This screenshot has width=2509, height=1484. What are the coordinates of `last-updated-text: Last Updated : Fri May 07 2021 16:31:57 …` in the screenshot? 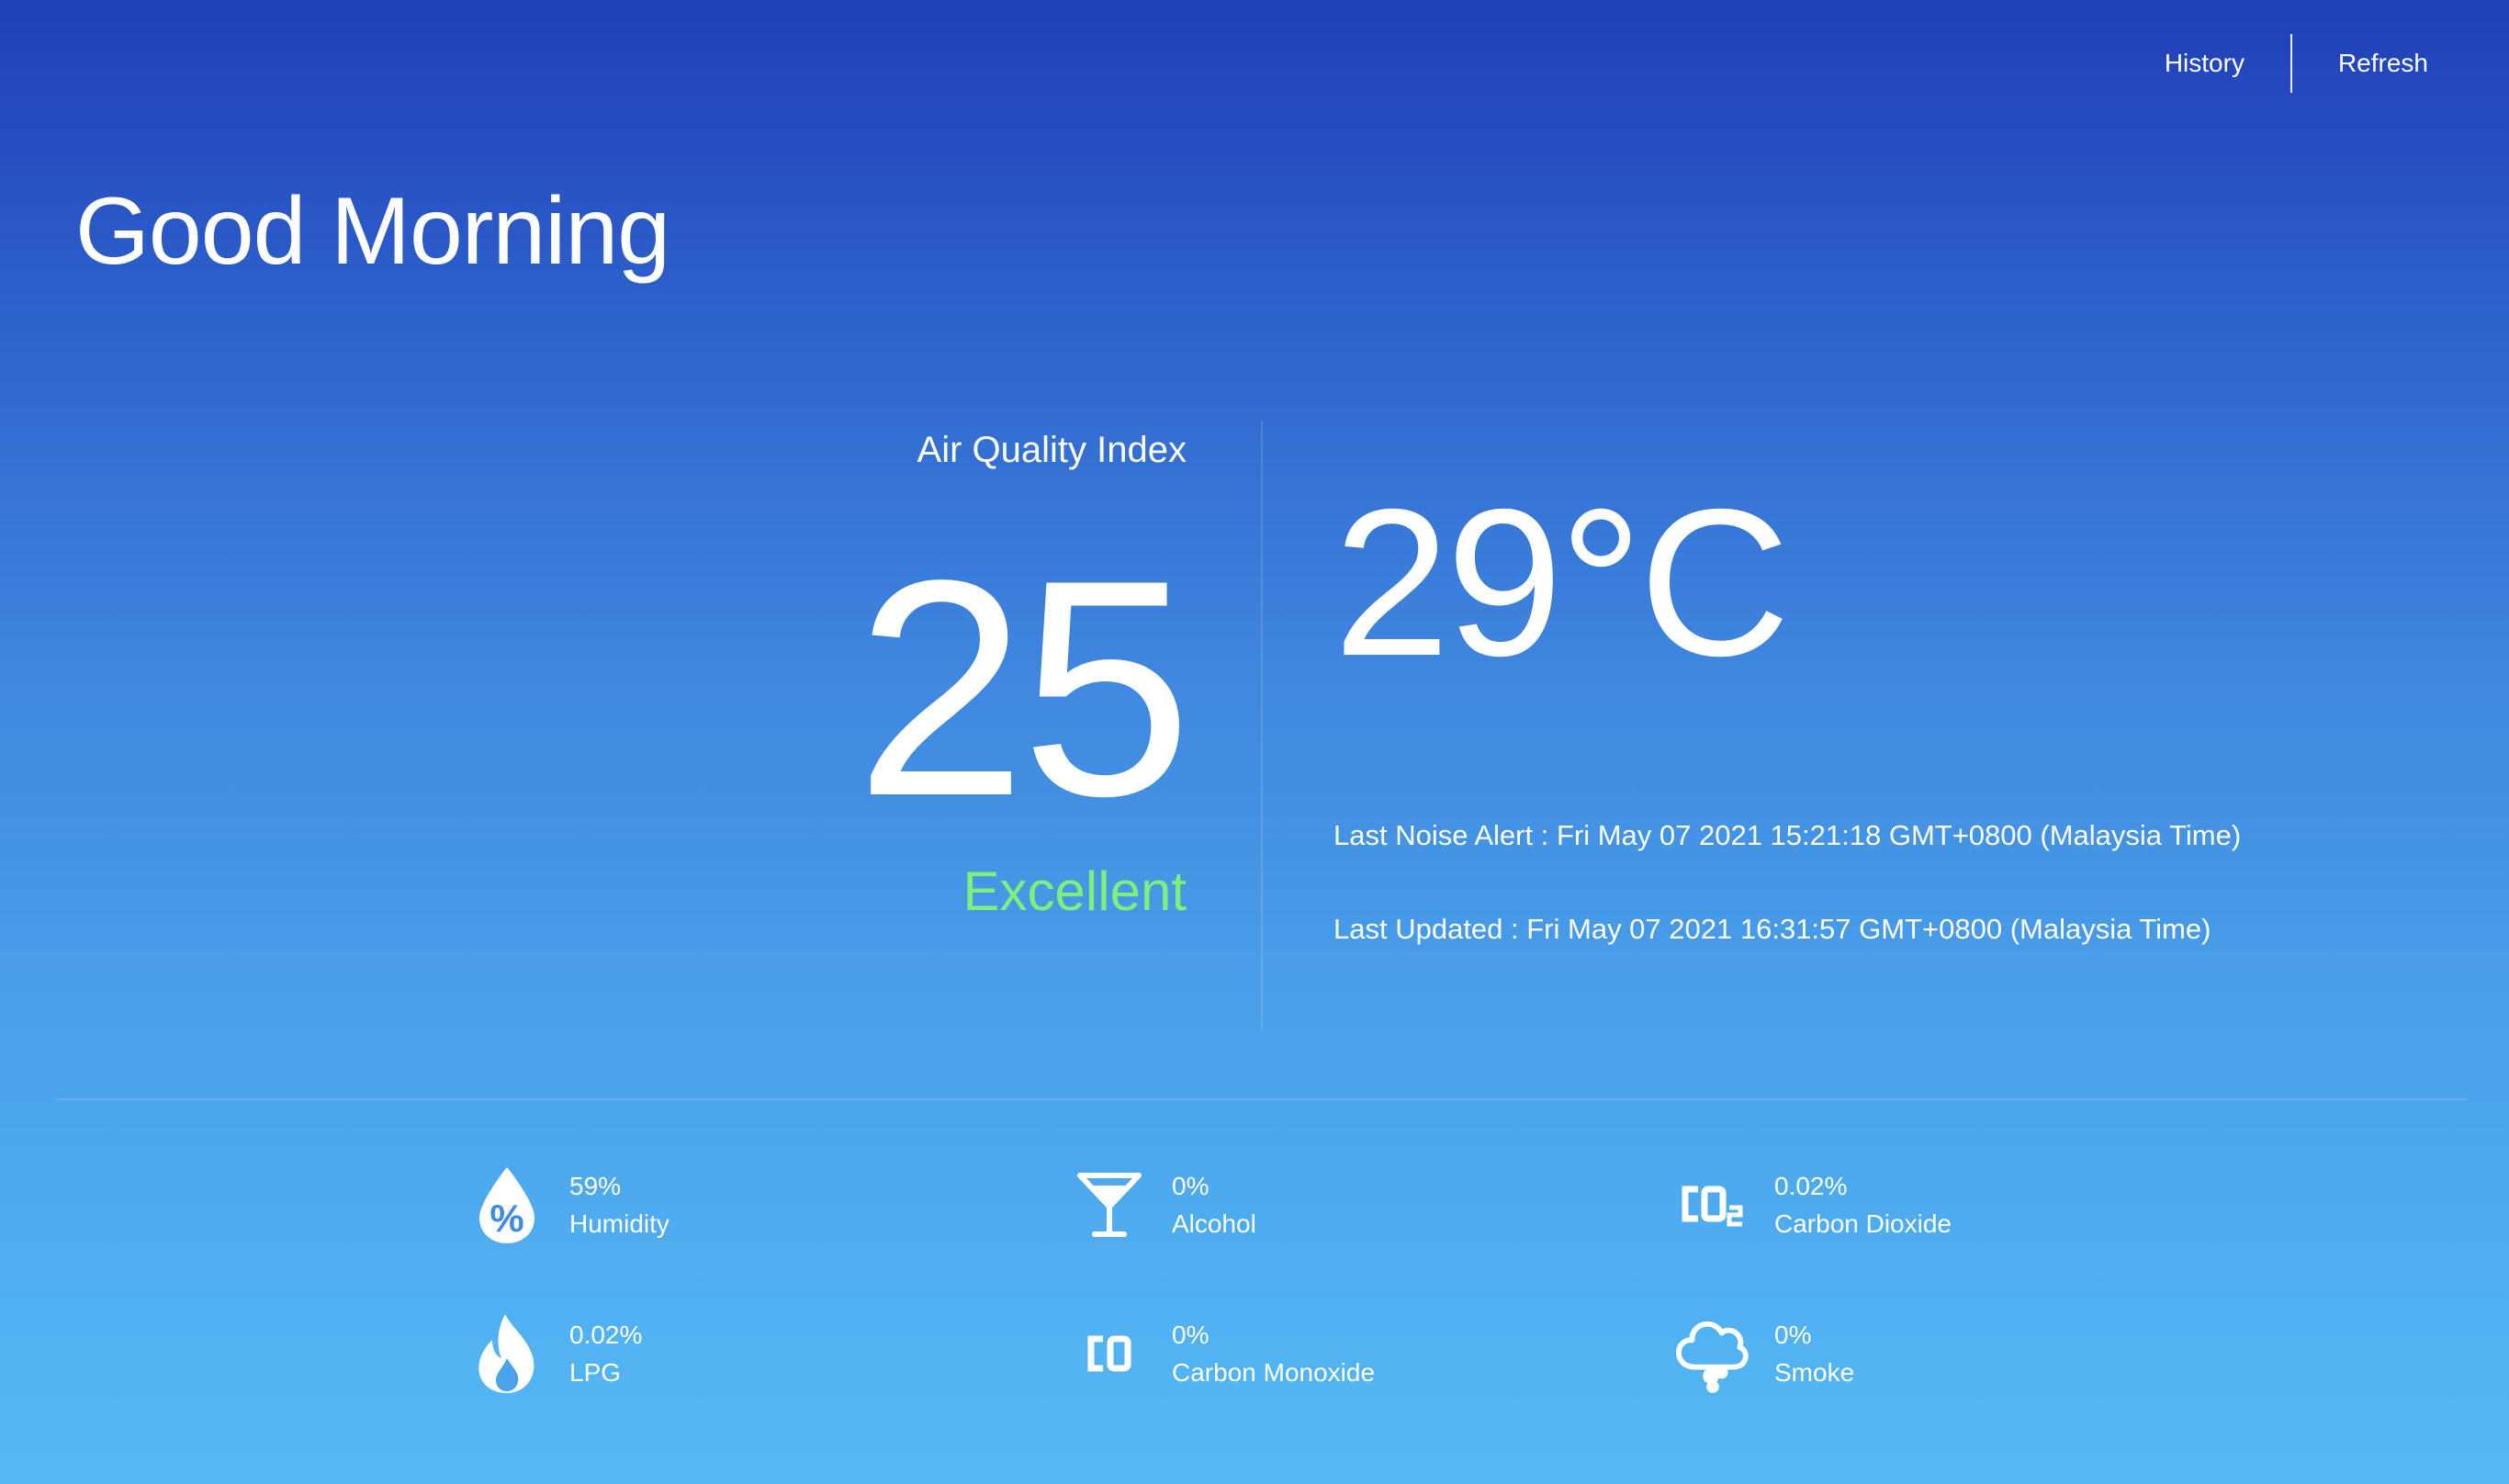 It's located at (1772, 929).